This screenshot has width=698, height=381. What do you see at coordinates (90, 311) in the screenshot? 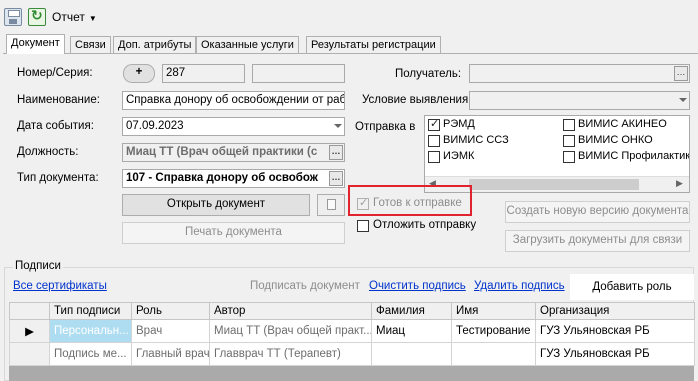
I see `column-header: Тип подписи` at bounding box center [90, 311].